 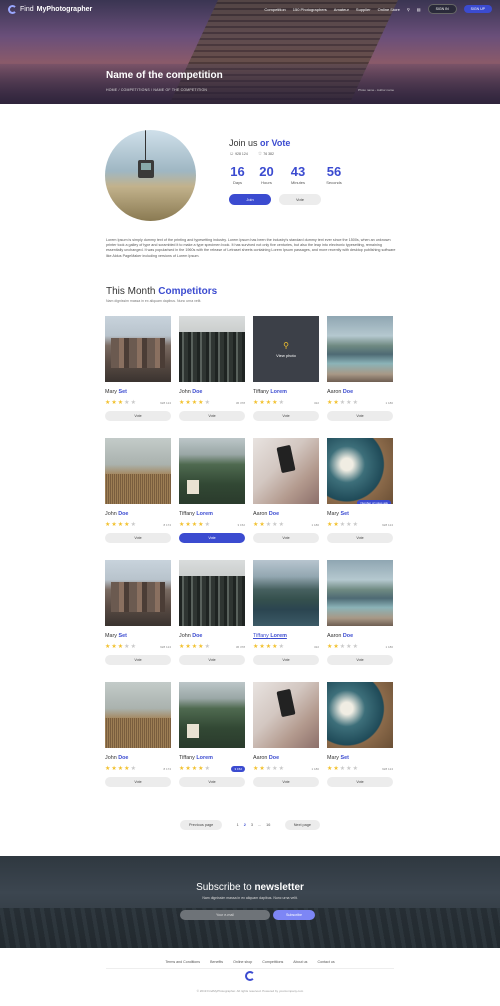 I want to click on page-link: 16, so click(x=268, y=825).